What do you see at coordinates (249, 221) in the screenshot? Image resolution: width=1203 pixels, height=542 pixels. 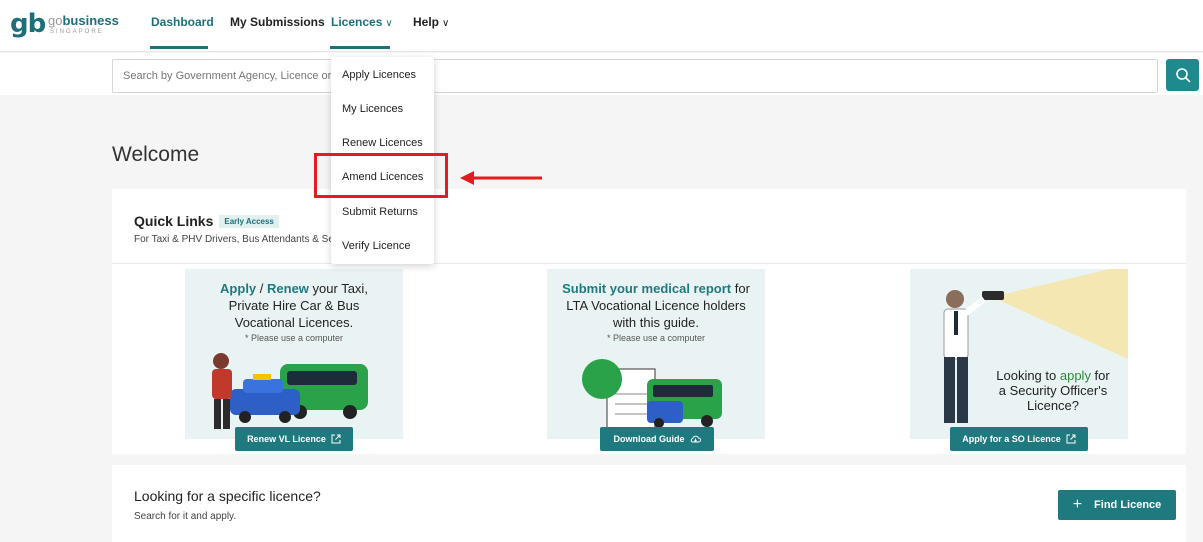 I see `early-access-badge: Early Access` at bounding box center [249, 221].